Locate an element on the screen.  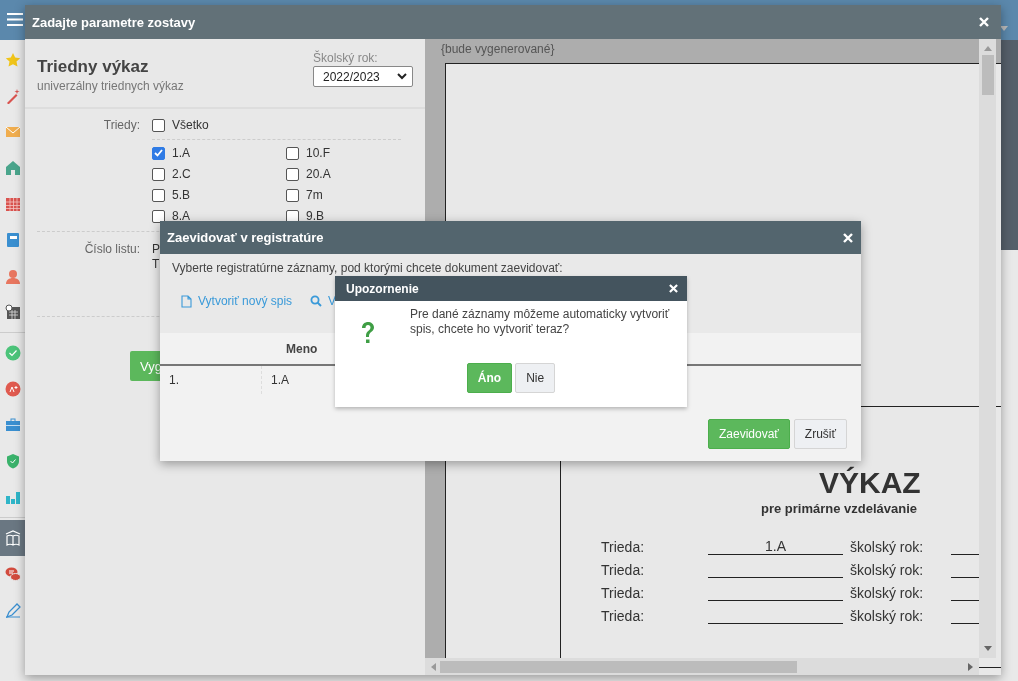
shield-icon is located at coordinates (12, 461).